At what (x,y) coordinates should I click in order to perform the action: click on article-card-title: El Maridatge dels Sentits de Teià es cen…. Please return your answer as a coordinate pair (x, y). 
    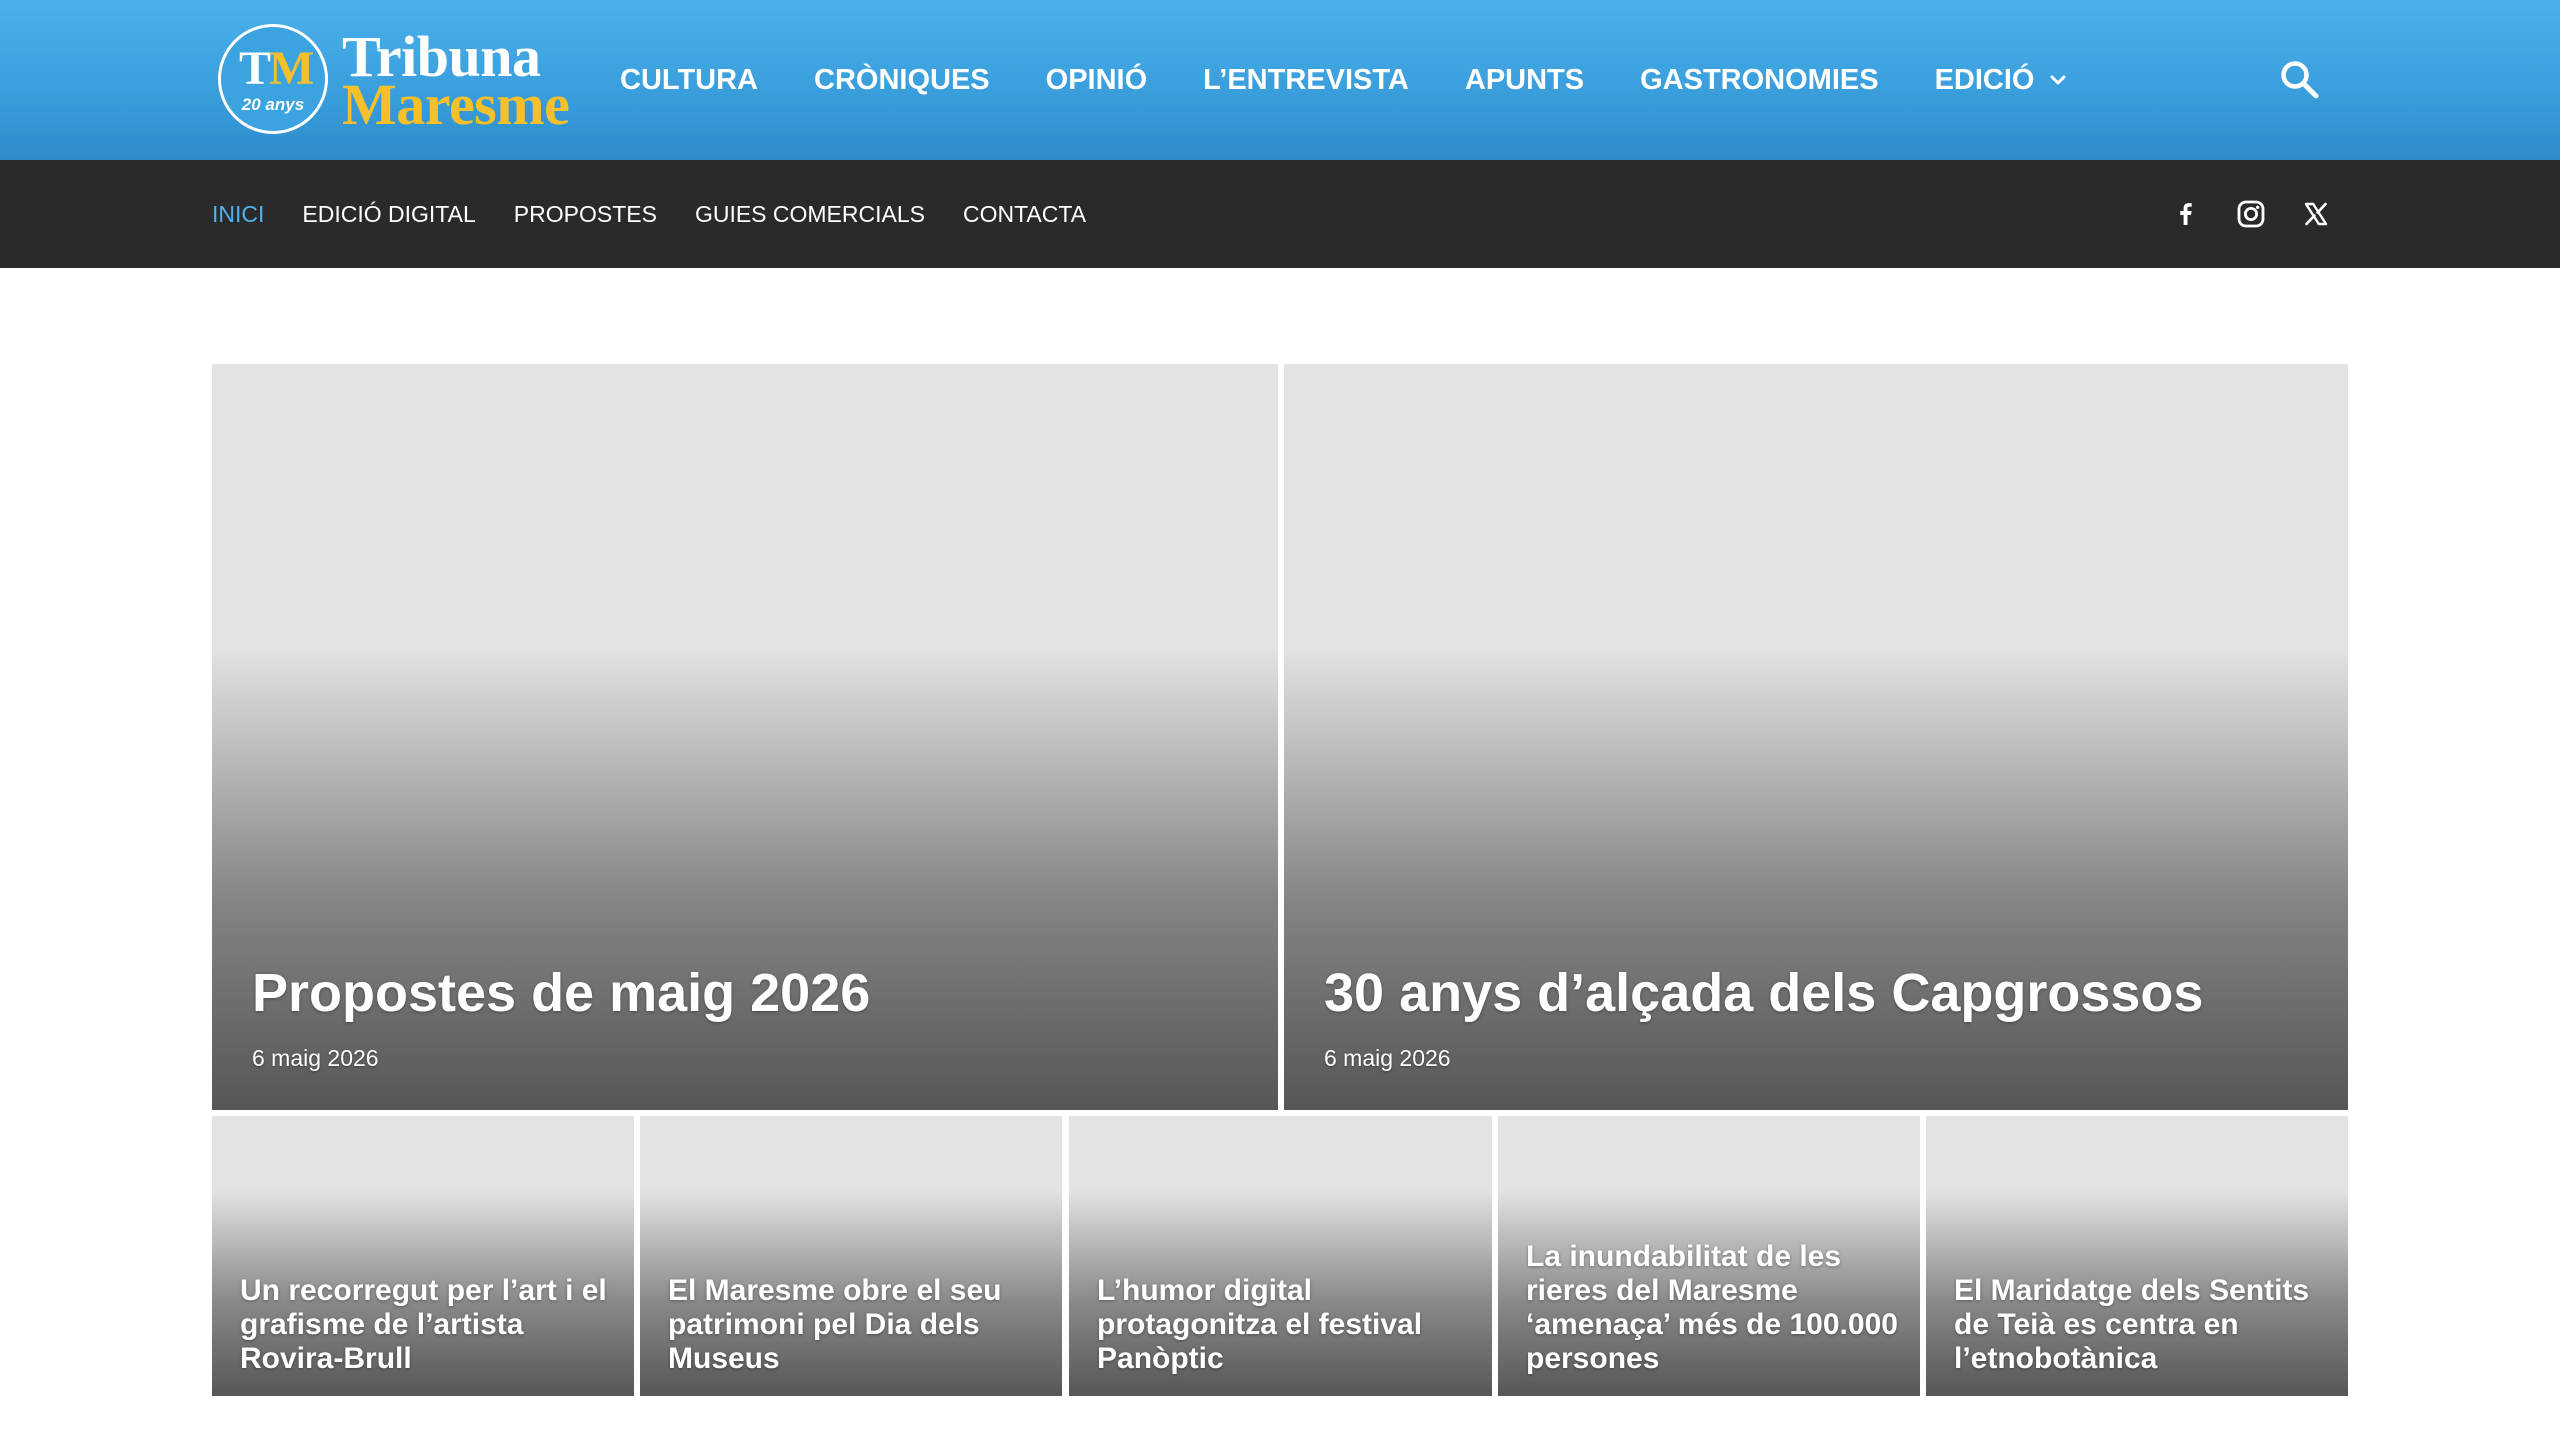
    Looking at the image, I should click on (2132, 1325).